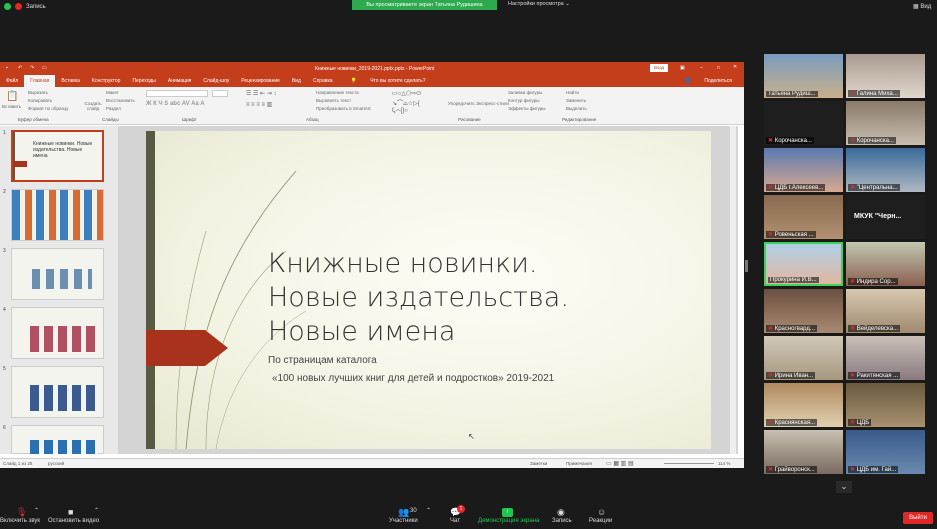 This screenshot has width=937, height=529. What do you see at coordinates (70, 81) in the screenshot?
I see `tab-insert: Вставка` at bounding box center [70, 81].